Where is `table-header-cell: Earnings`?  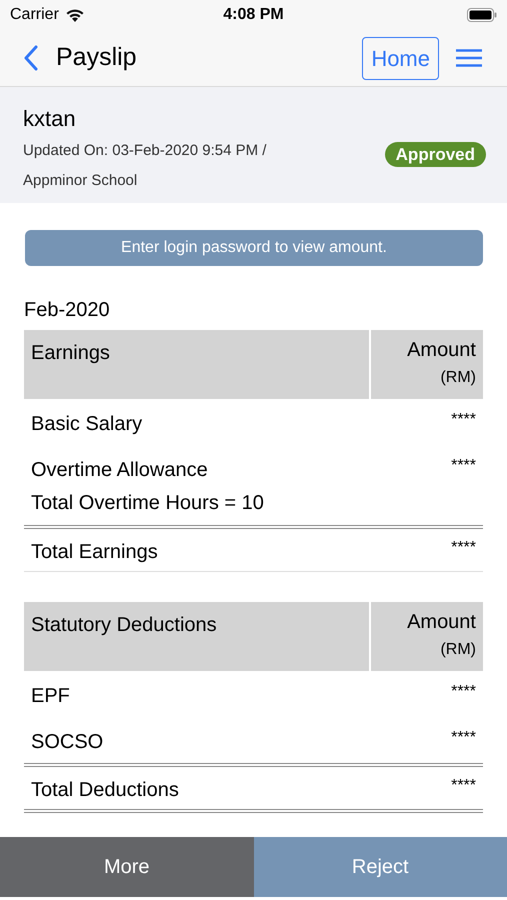 table-header-cell: Earnings is located at coordinates (196, 364).